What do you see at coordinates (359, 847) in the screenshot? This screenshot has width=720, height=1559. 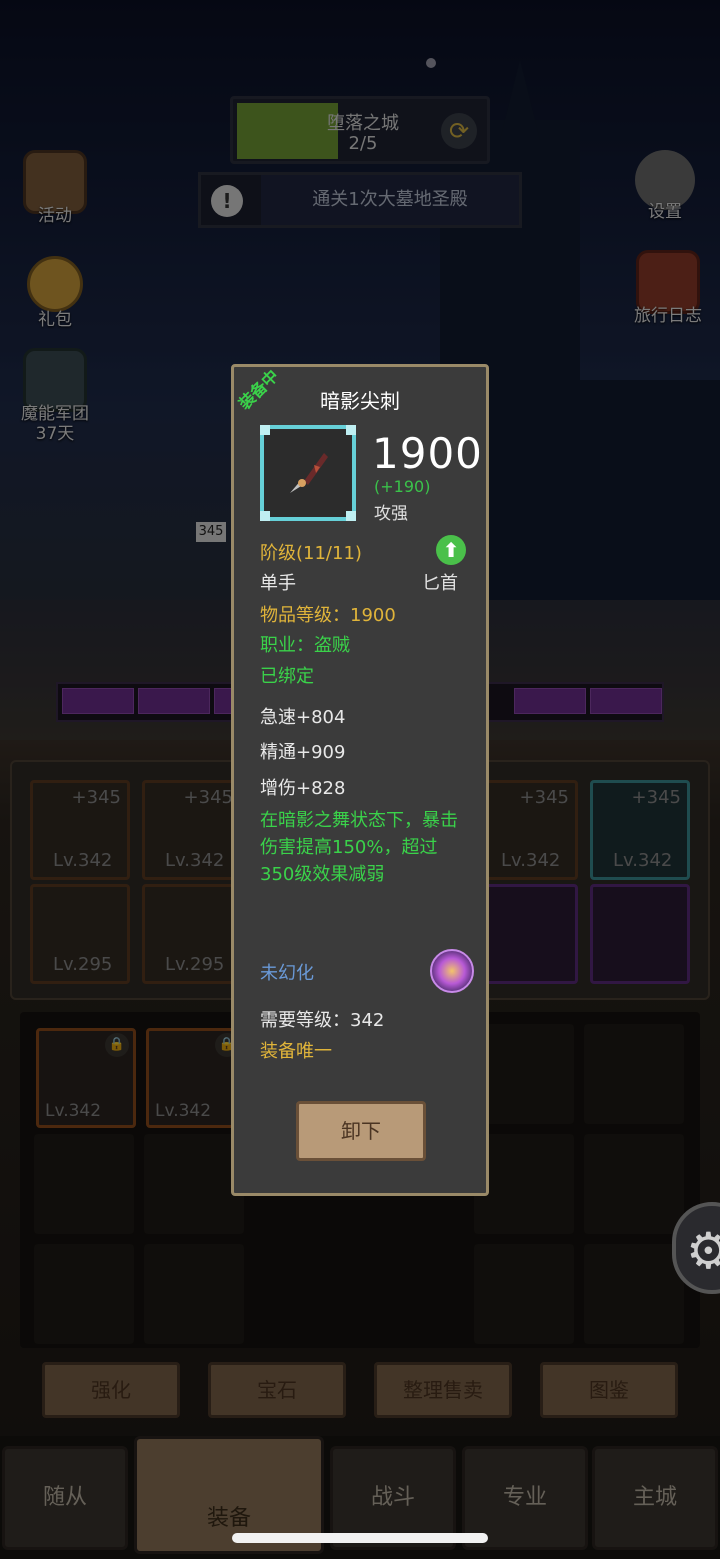 I see `item-effect: 在暗影之舞状态下，暴击伤害提高150%，超过350级效果减弱` at bounding box center [359, 847].